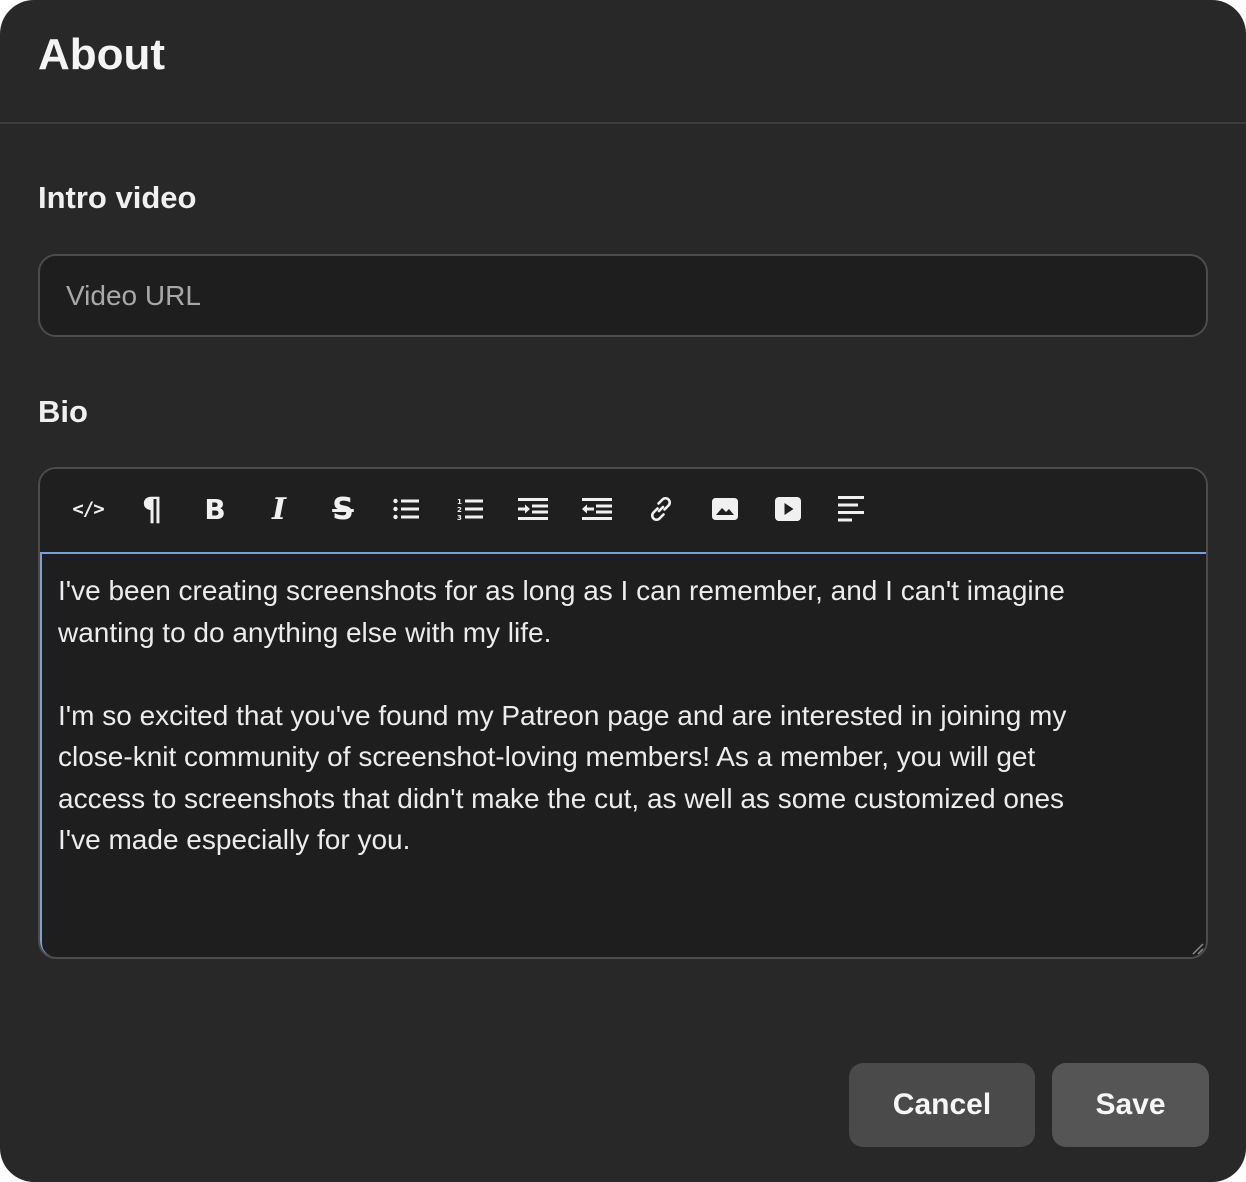 The height and width of the screenshot is (1182, 1246). I want to click on link-icon, so click(661, 509).